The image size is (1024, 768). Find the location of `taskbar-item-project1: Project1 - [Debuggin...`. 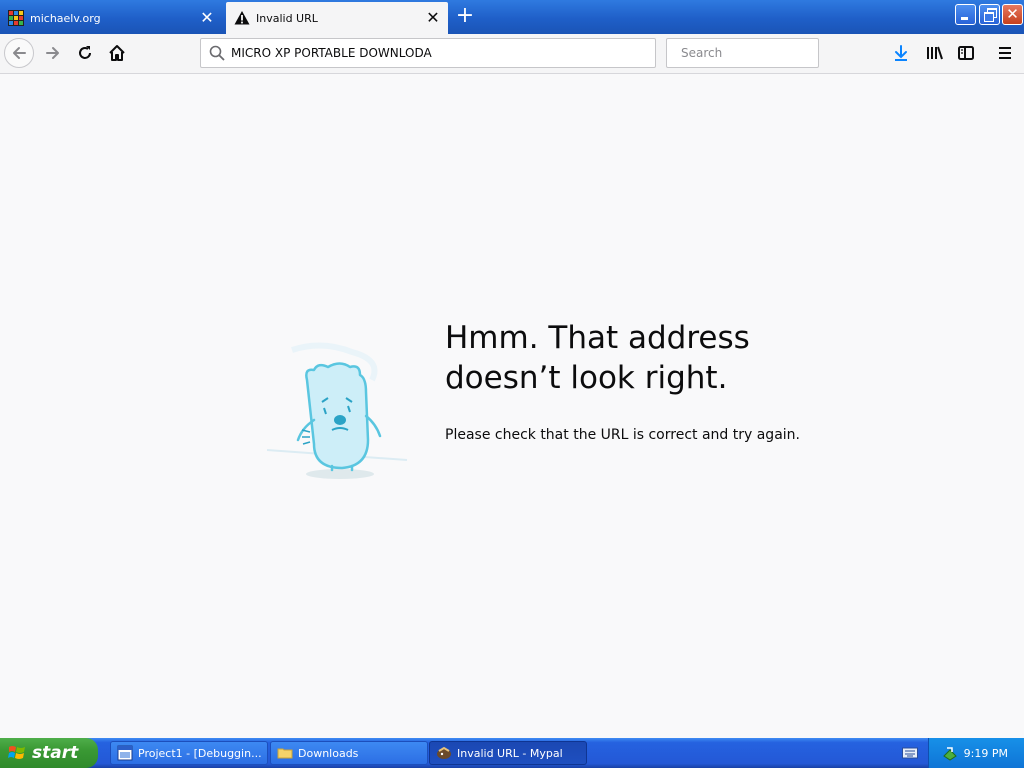

taskbar-item-project1: Project1 - [Debuggin... is located at coordinates (189, 753).